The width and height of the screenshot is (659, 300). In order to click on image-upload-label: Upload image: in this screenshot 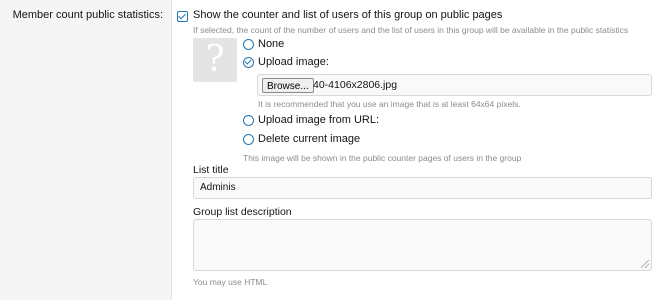, I will do `click(293, 62)`.